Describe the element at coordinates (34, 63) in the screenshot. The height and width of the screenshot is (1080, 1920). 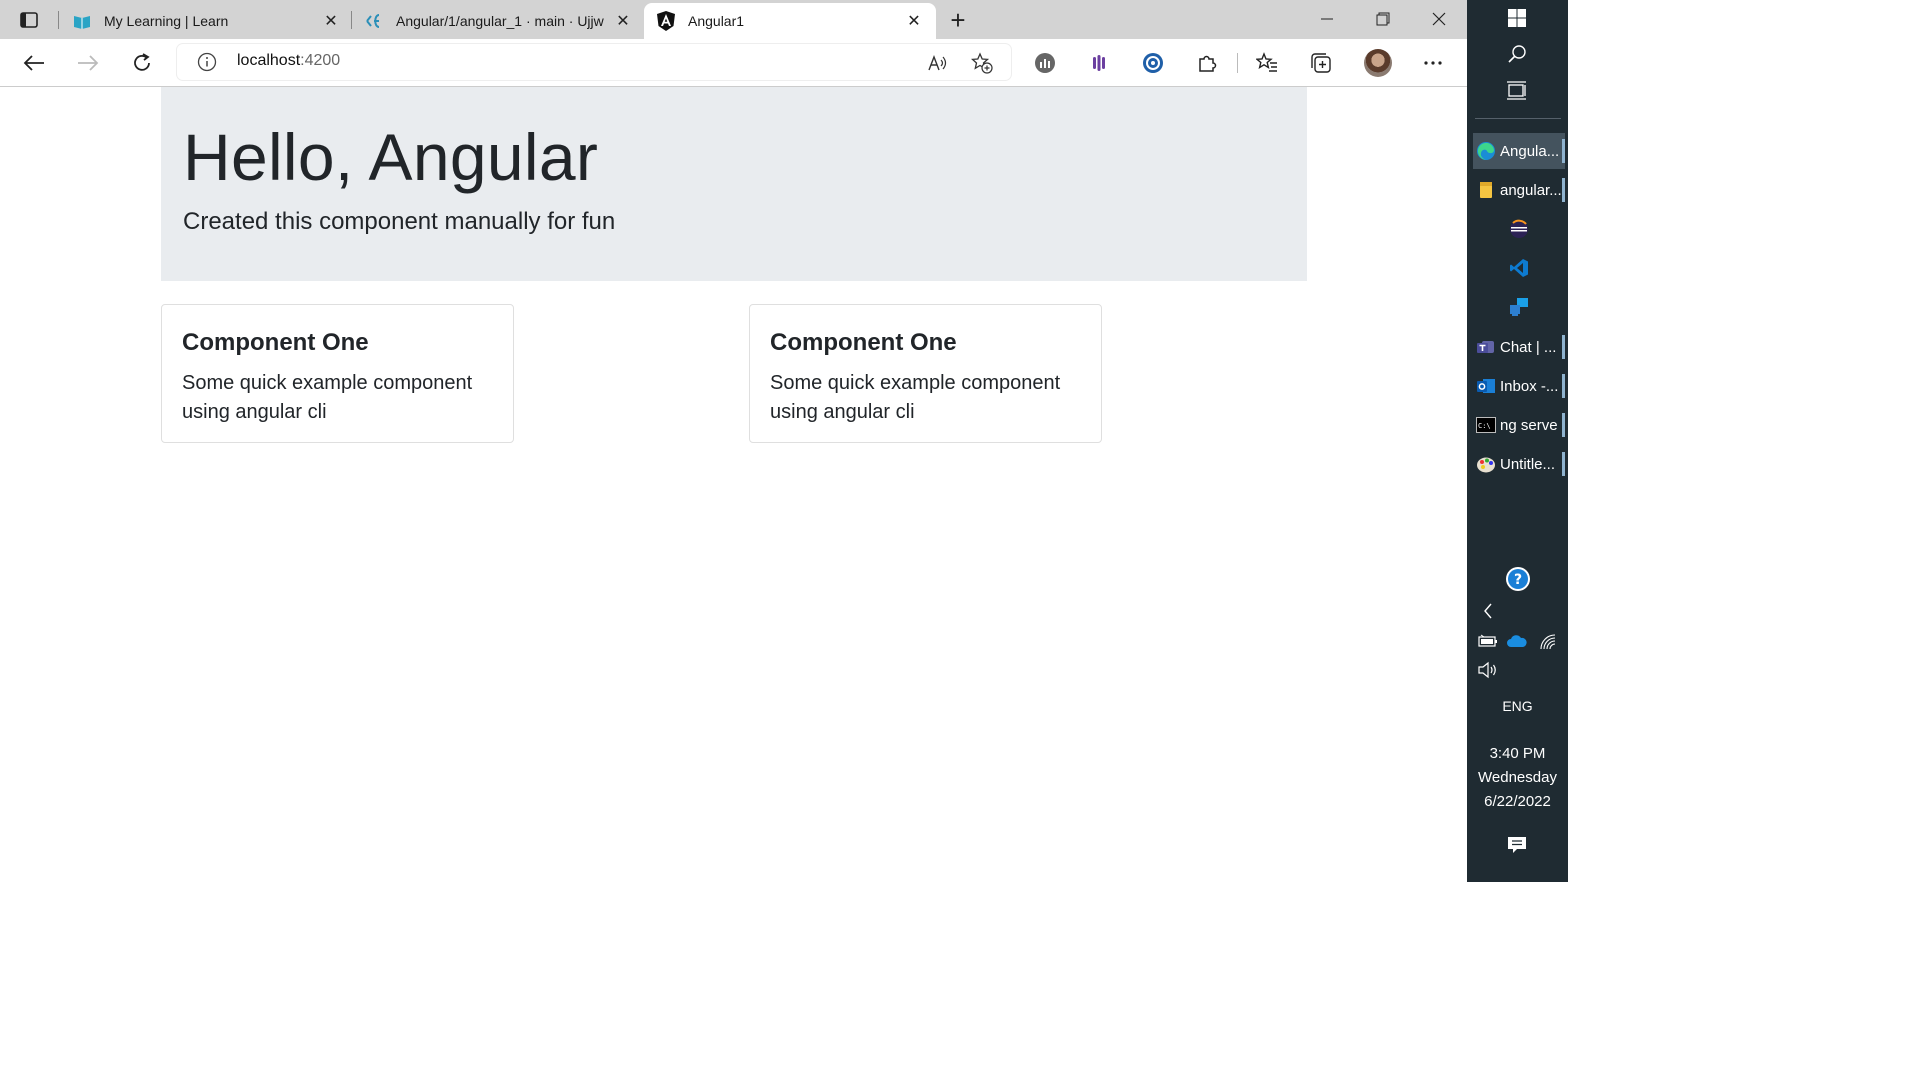
I see `back-arrow-icon` at that location.